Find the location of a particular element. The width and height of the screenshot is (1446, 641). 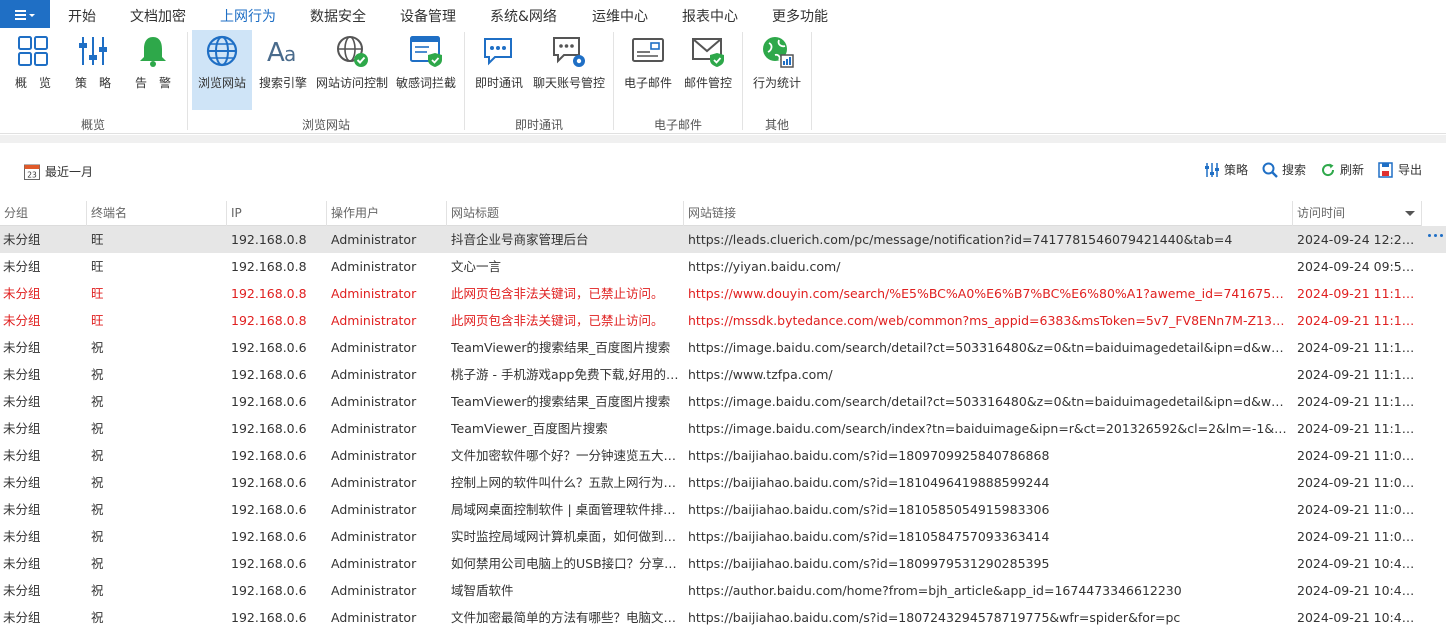

grid-overview-icon is located at coordinates (33, 51).